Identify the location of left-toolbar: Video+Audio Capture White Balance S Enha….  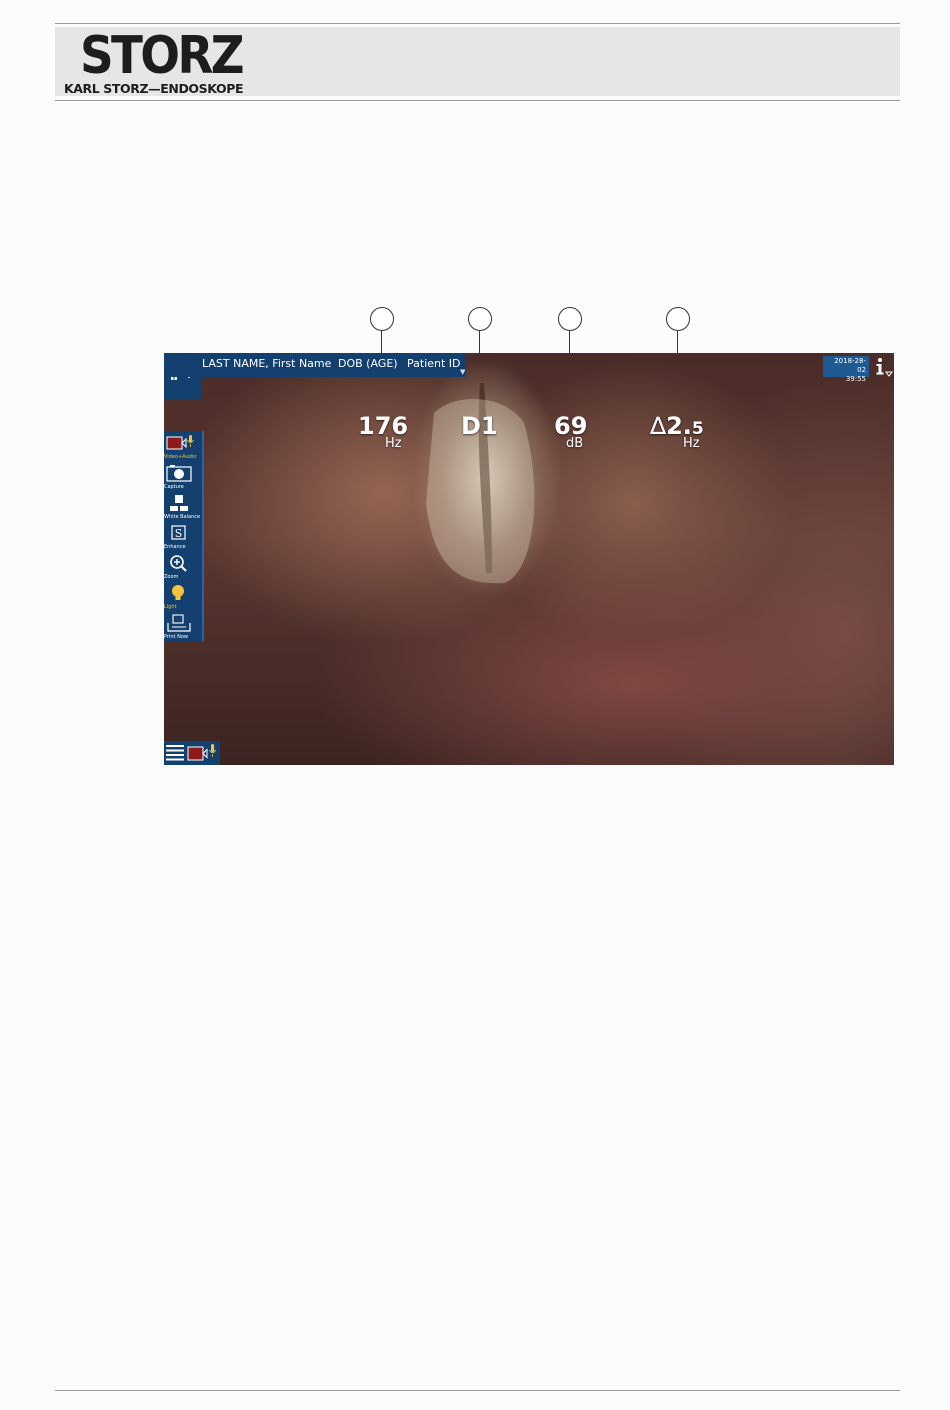
(184, 536).